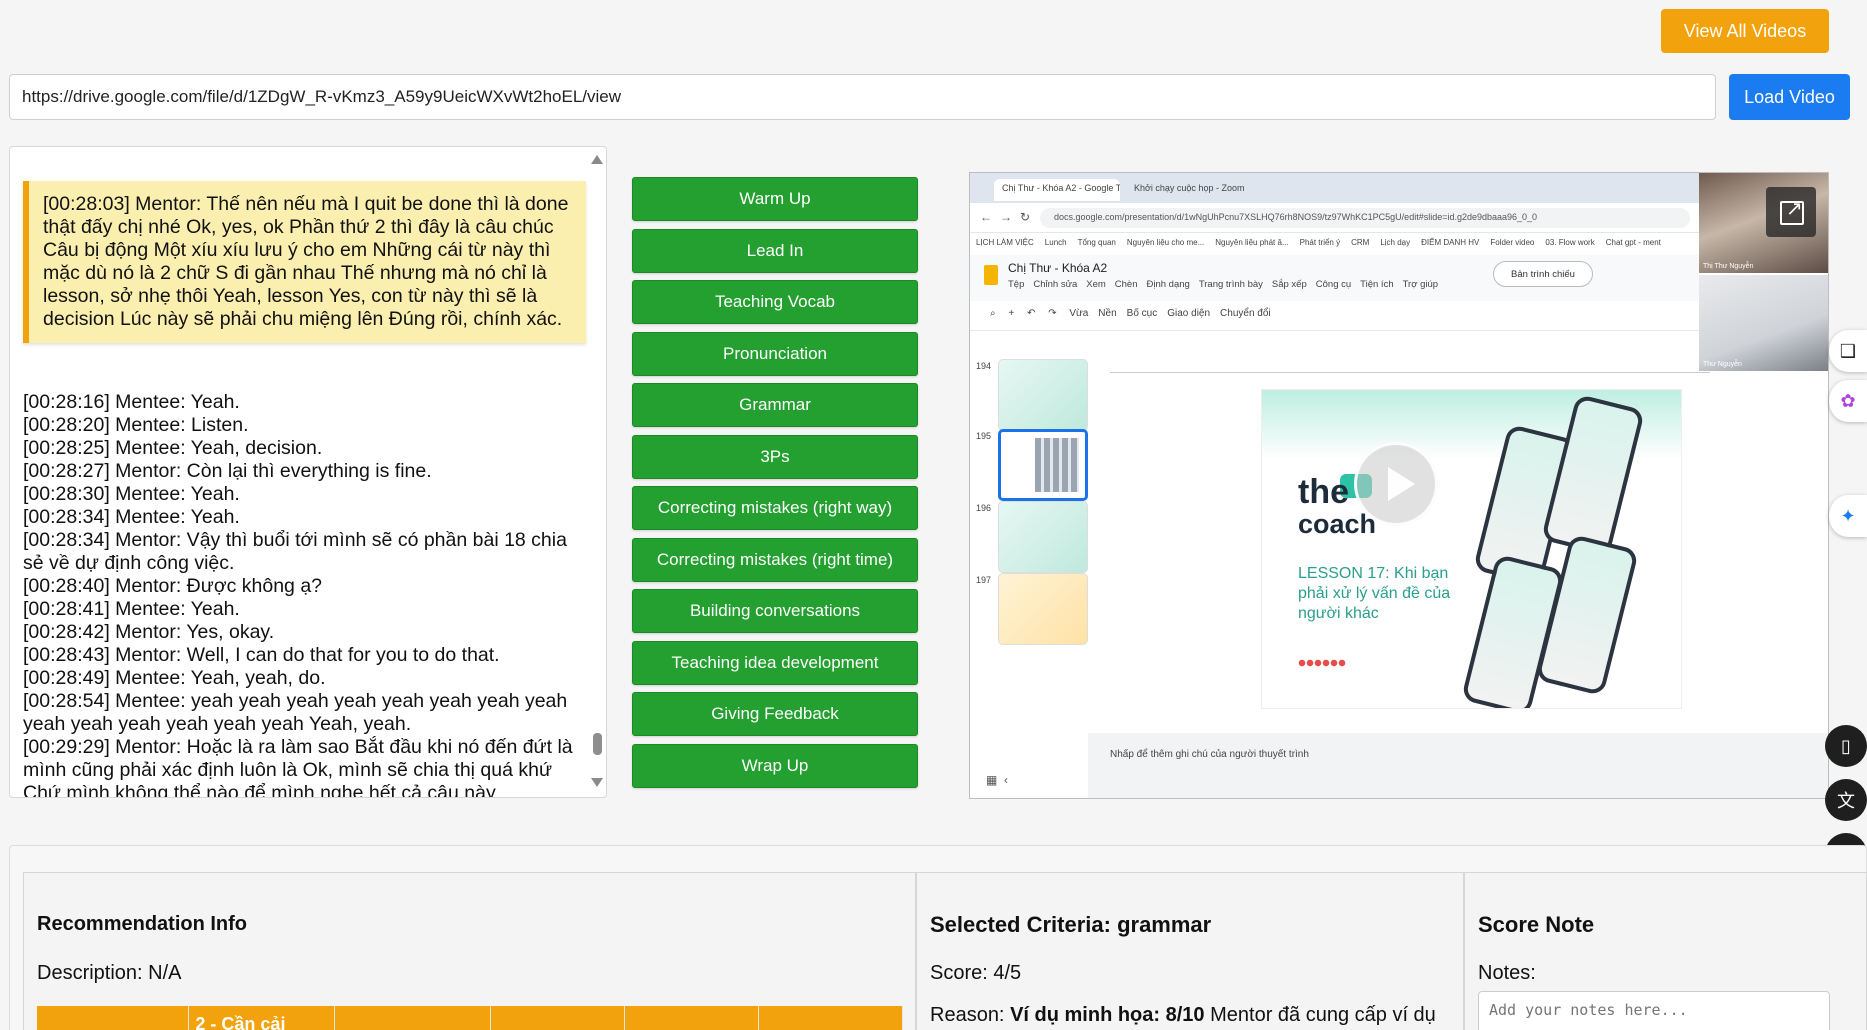  I want to click on transcript-scrollbar, so click(598, 472).